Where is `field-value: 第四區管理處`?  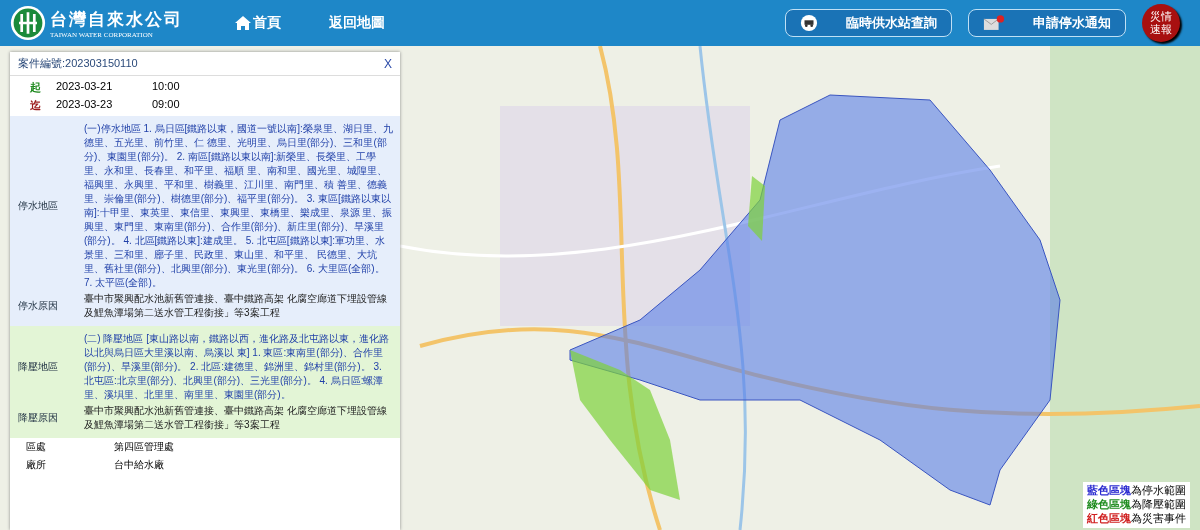 field-value: 第四區管理處 is located at coordinates (144, 447).